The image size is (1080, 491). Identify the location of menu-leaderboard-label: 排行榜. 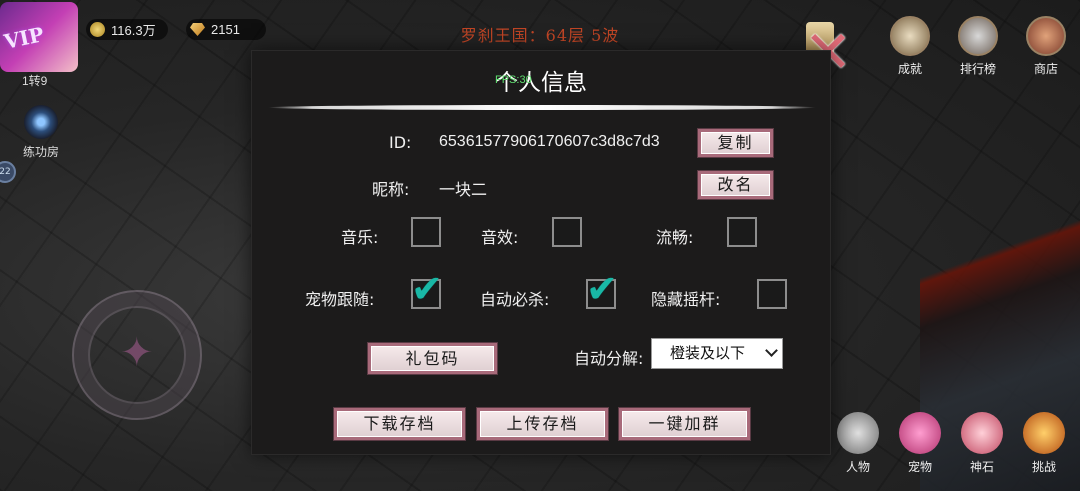
(977, 69).